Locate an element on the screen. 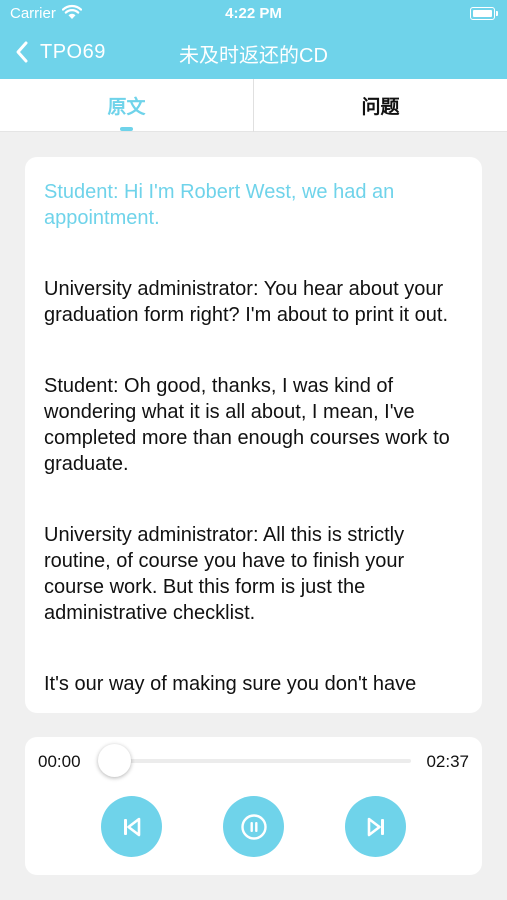 The width and height of the screenshot is (507, 900). skip-previous-icon is located at coordinates (131, 826).